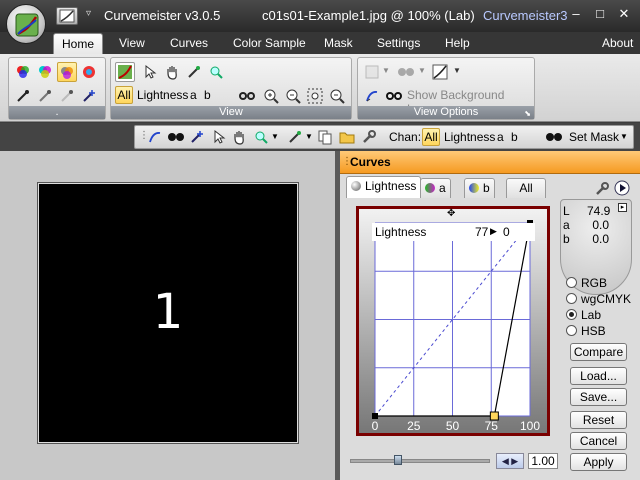  What do you see at coordinates (26, 24) in the screenshot?
I see `app-menu-orb` at bounding box center [26, 24].